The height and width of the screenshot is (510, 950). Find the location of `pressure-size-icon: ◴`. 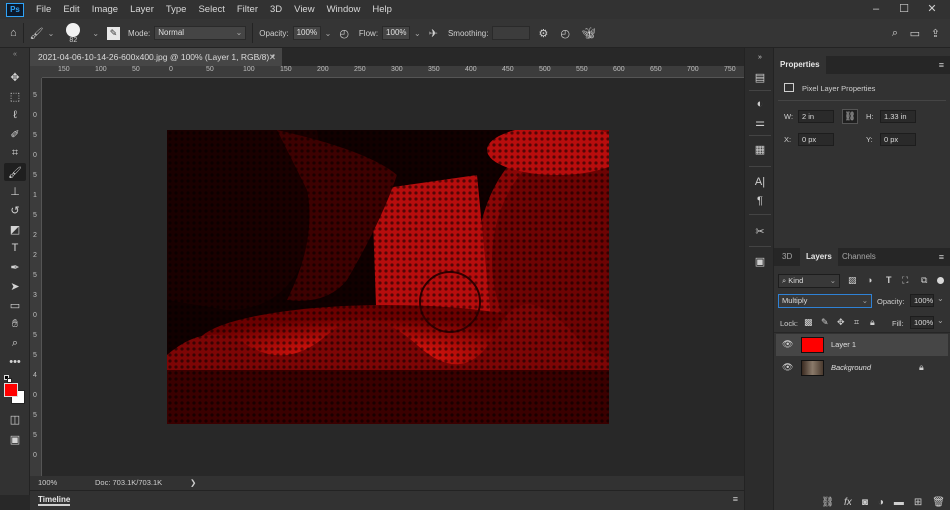

pressure-size-icon: ◴ is located at coordinates (565, 33).